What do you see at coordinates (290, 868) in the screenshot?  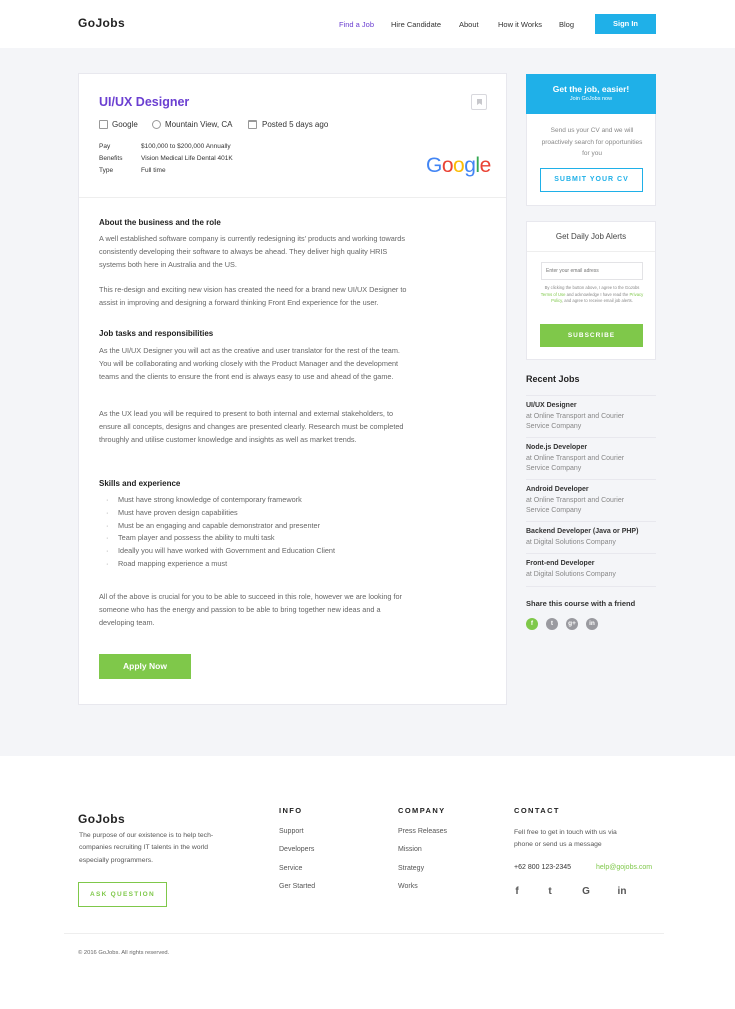 I see `footer-link: Service` at bounding box center [290, 868].